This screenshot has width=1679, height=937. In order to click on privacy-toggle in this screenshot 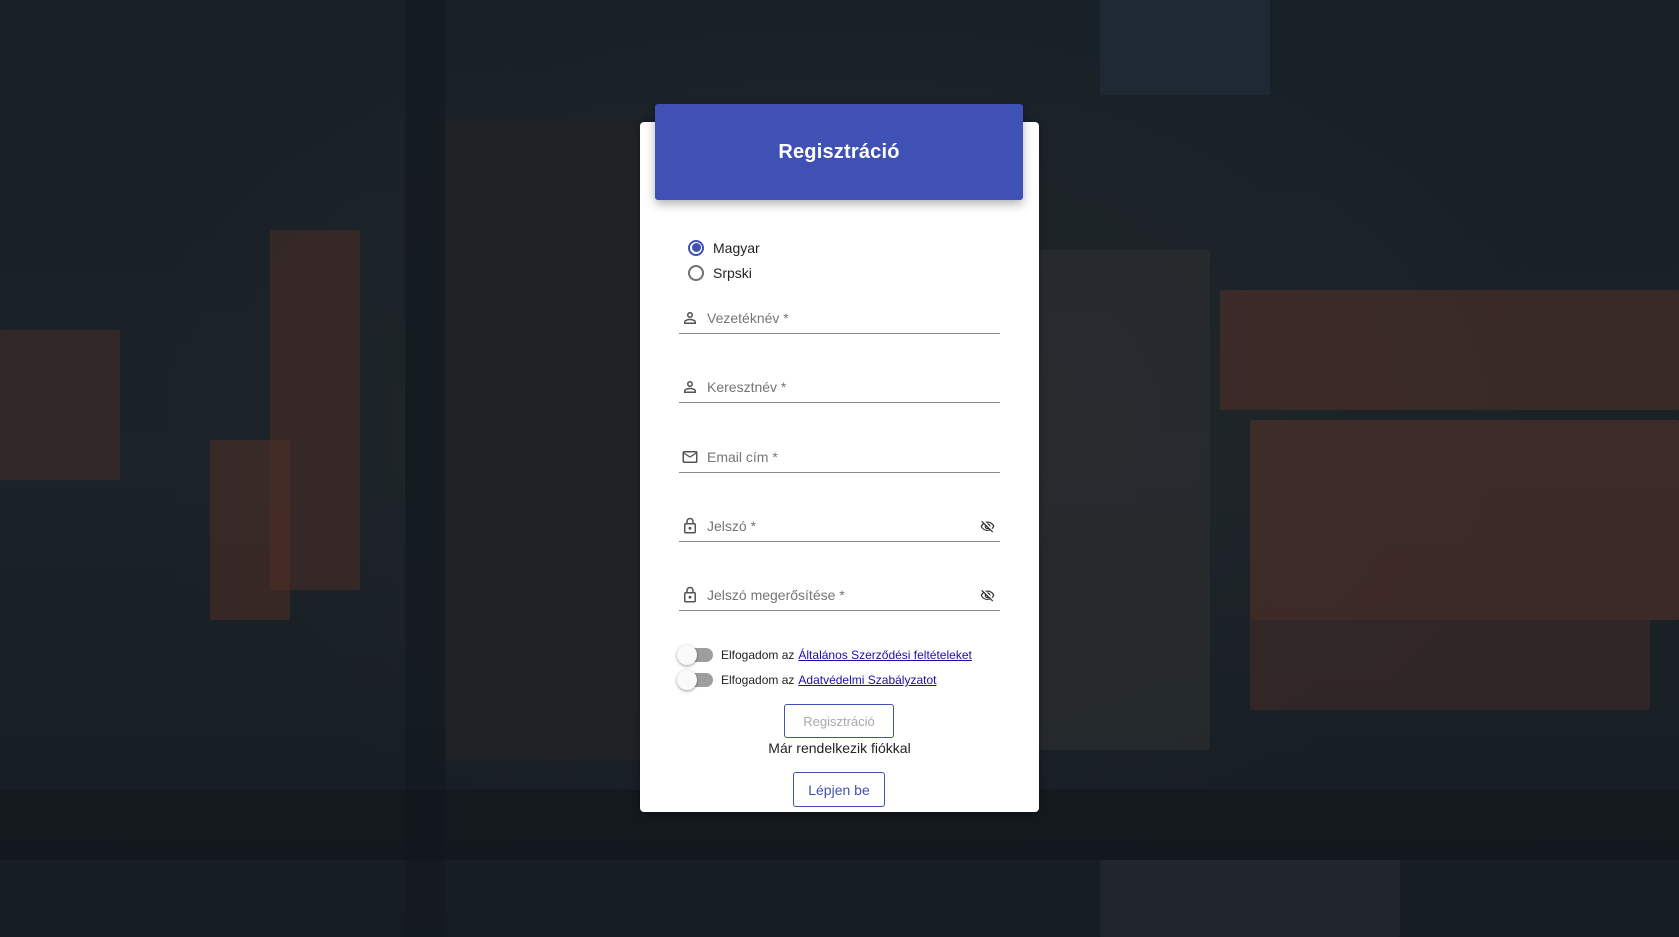, I will do `click(695, 680)`.